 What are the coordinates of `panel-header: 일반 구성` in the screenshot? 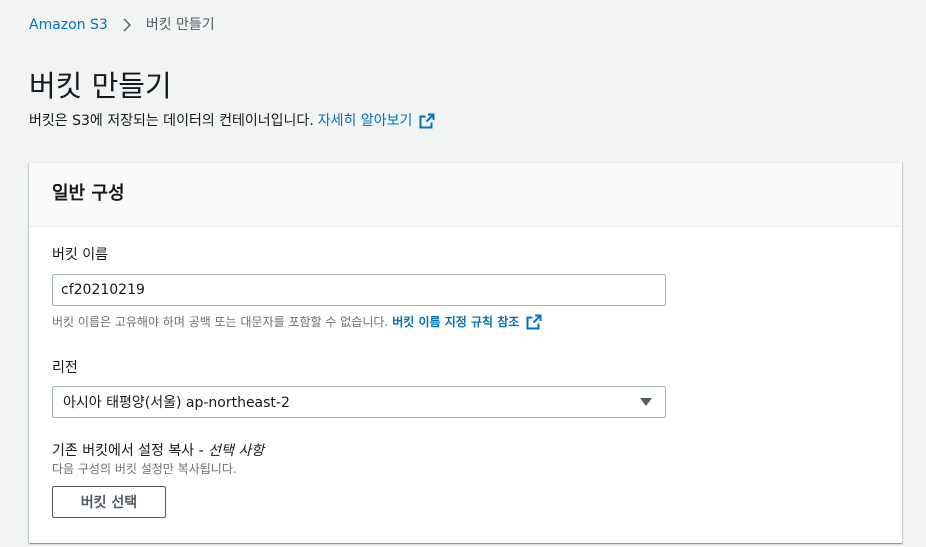 It's located at (465, 195).